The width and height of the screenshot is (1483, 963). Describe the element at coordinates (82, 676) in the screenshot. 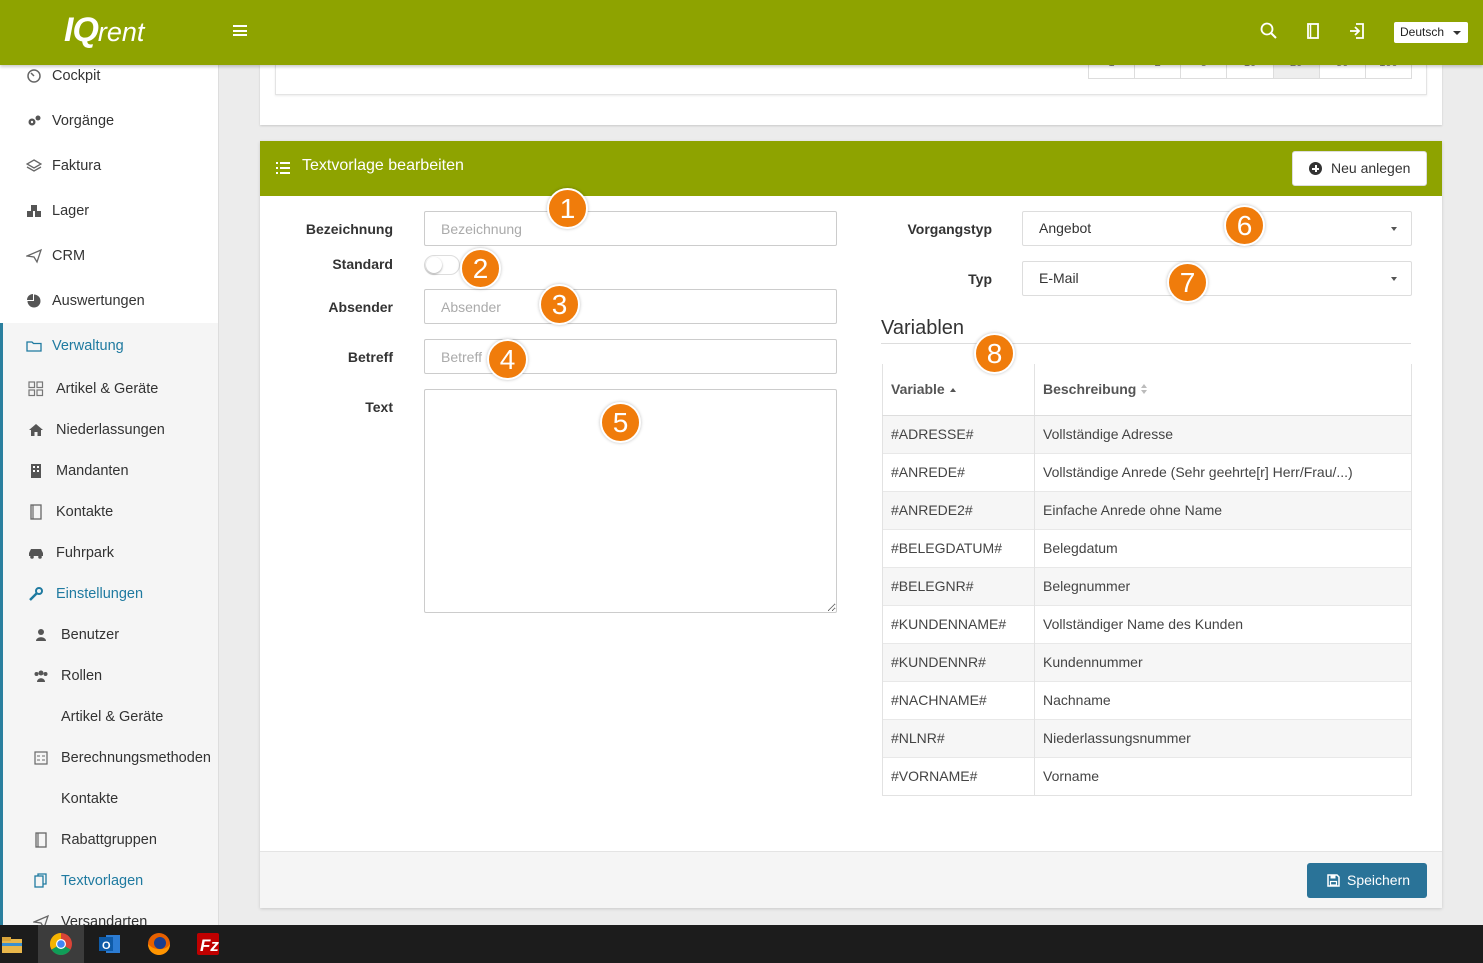

I see `sidebar-item-label: Rollen` at that location.